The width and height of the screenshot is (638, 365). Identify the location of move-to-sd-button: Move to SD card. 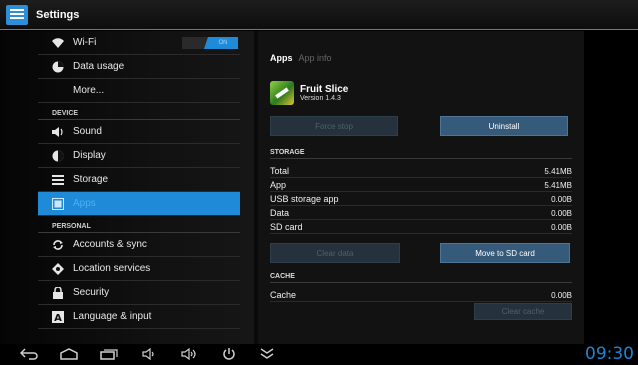
(505, 253).